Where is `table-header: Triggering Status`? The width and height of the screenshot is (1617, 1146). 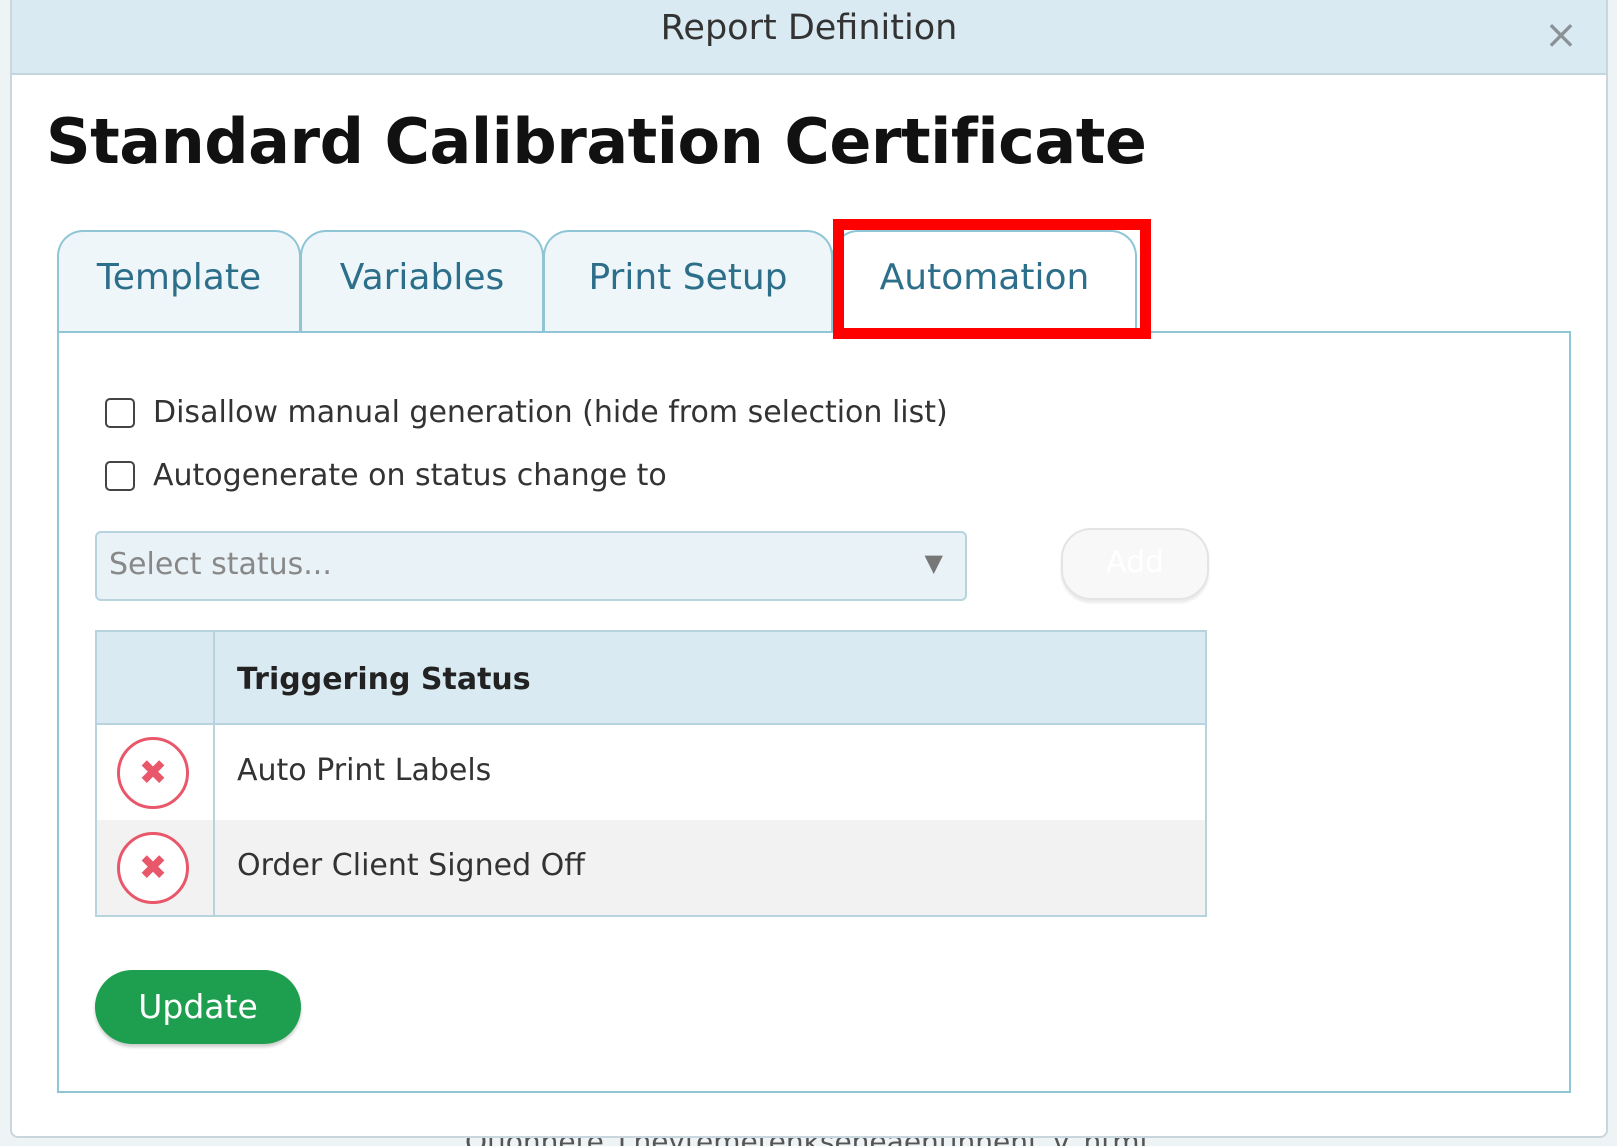
table-header: Triggering Status is located at coordinates (651, 678).